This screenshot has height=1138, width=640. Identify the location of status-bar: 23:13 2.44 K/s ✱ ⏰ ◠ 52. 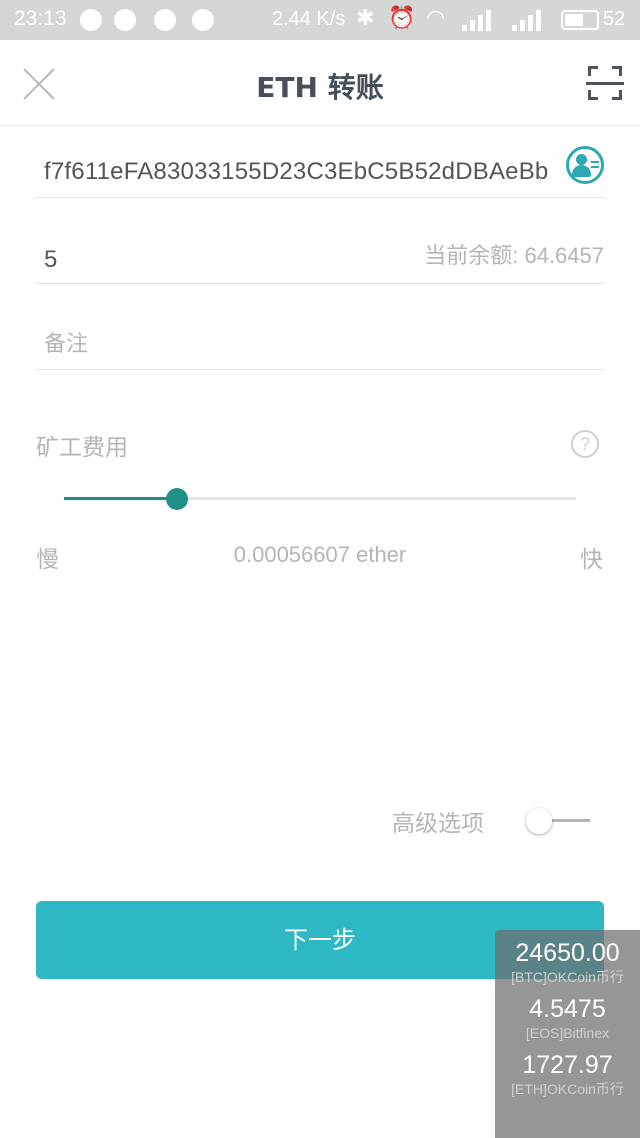
(320, 20).